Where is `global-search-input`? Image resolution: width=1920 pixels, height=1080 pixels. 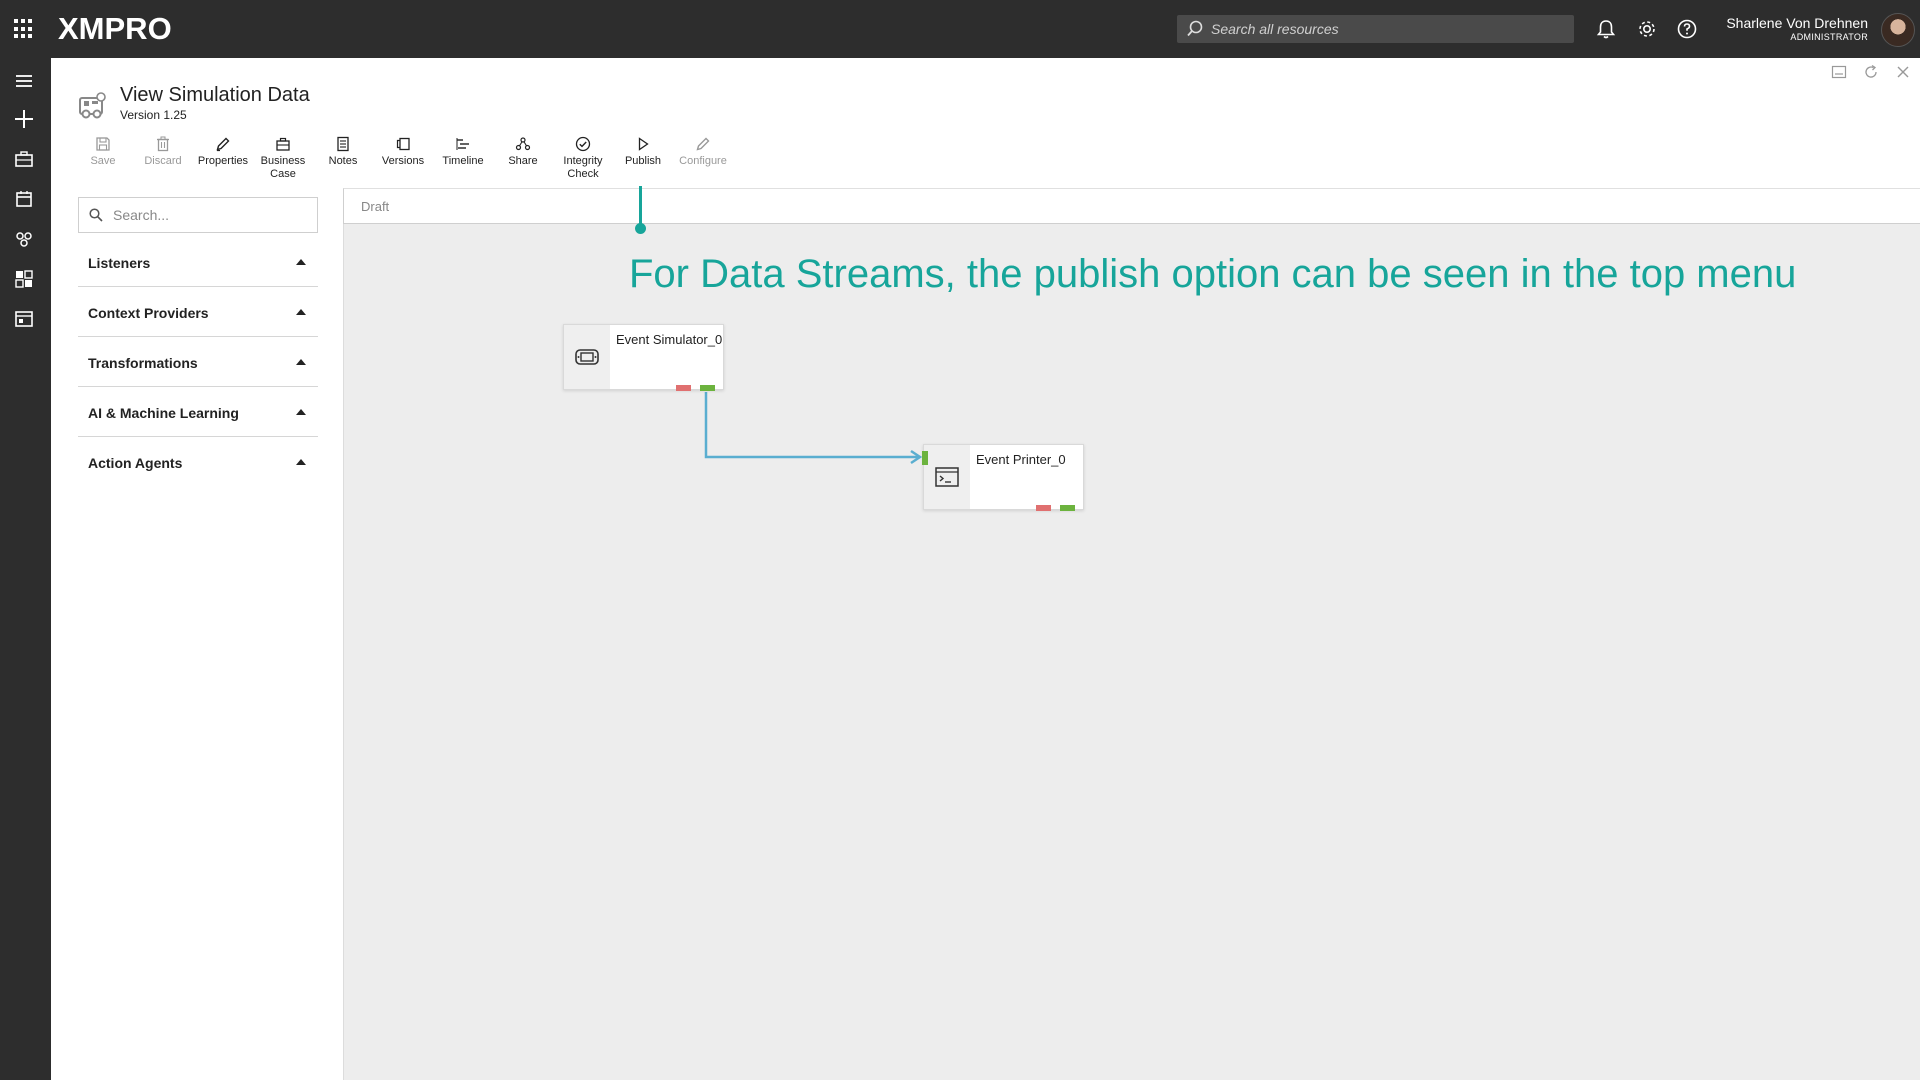
global-search-input is located at coordinates (1386, 29).